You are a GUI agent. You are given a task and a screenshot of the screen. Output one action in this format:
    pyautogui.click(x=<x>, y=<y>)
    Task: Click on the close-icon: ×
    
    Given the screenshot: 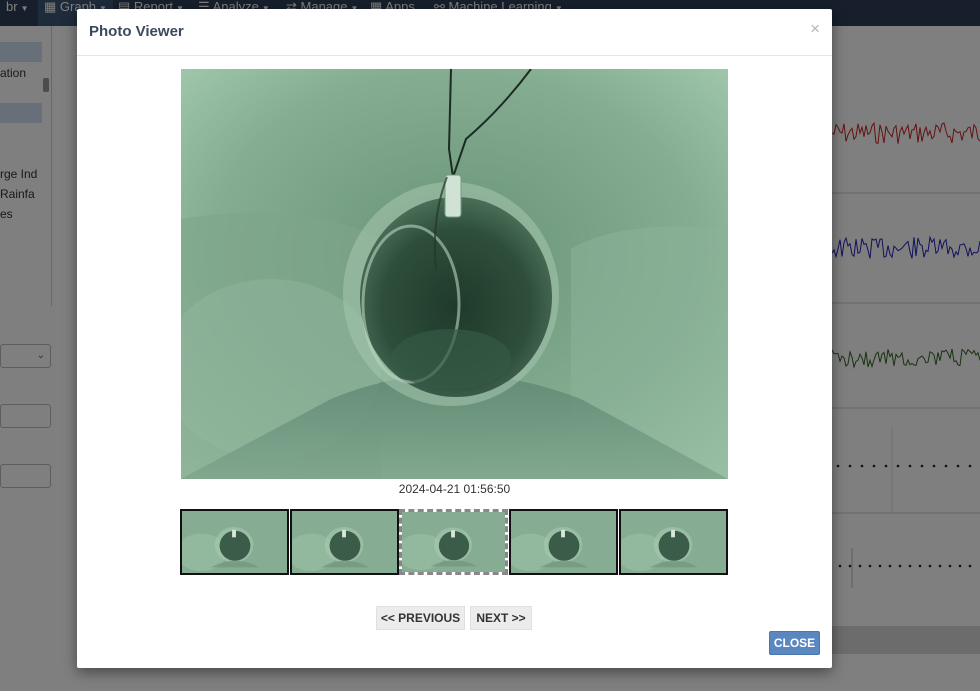 What is the action you would take?
    pyautogui.click(x=815, y=28)
    